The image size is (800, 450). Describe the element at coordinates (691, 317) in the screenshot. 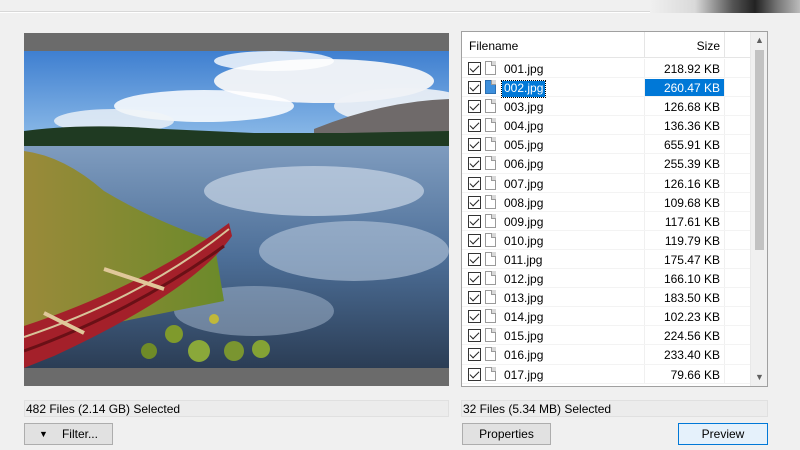

I see `file-size: 102.23 KB` at that location.